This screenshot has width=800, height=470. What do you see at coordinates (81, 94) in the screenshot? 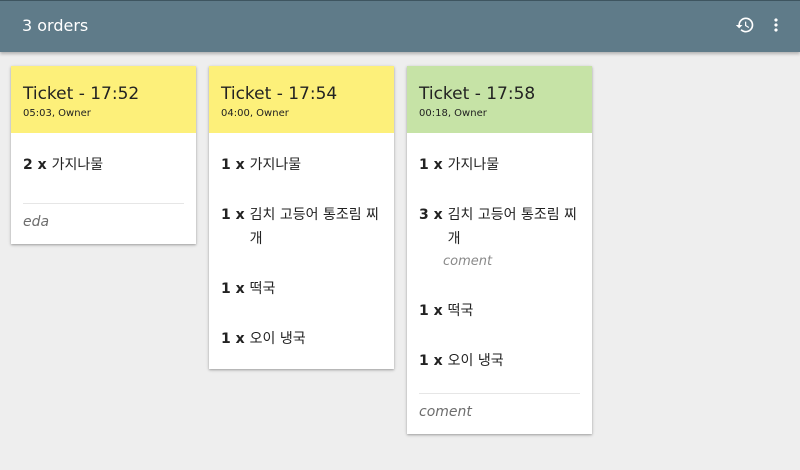
I see `ticket-title: Ticket - 17:52` at bounding box center [81, 94].